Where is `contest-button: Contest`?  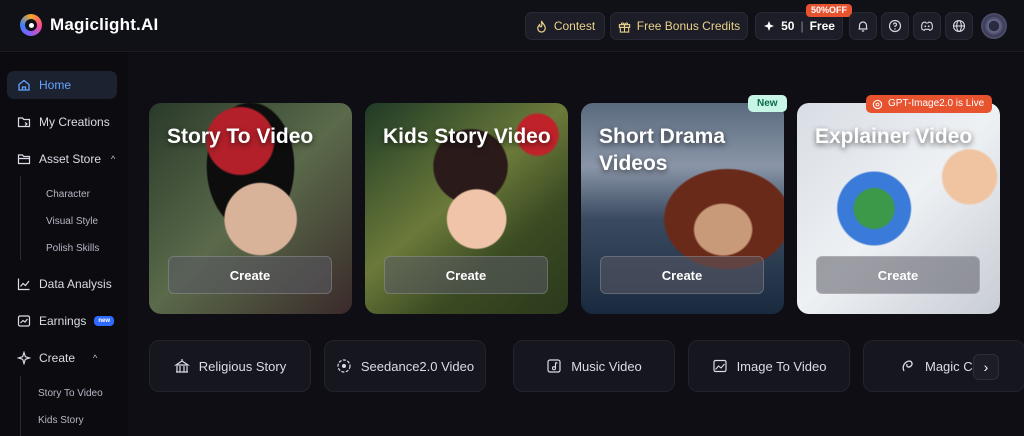 contest-button: Contest is located at coordinates (565, 26).